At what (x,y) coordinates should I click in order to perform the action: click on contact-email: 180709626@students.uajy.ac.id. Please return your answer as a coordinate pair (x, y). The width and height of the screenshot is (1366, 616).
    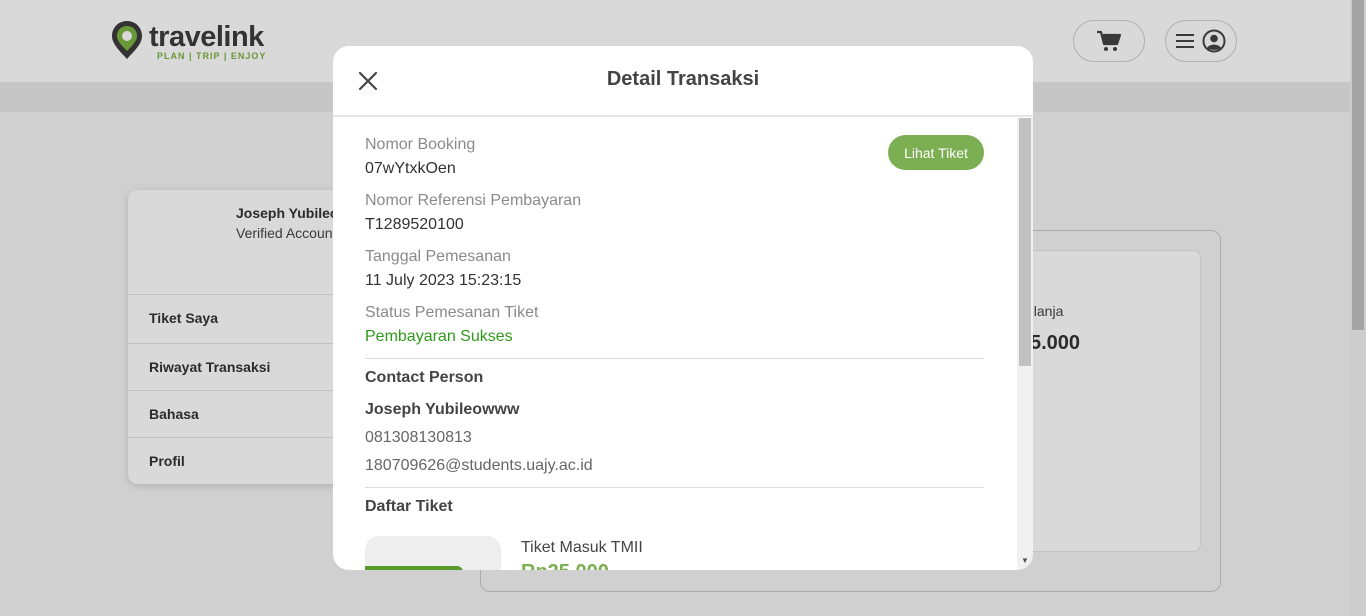
    Looking at the image, I should click on (479, 465).